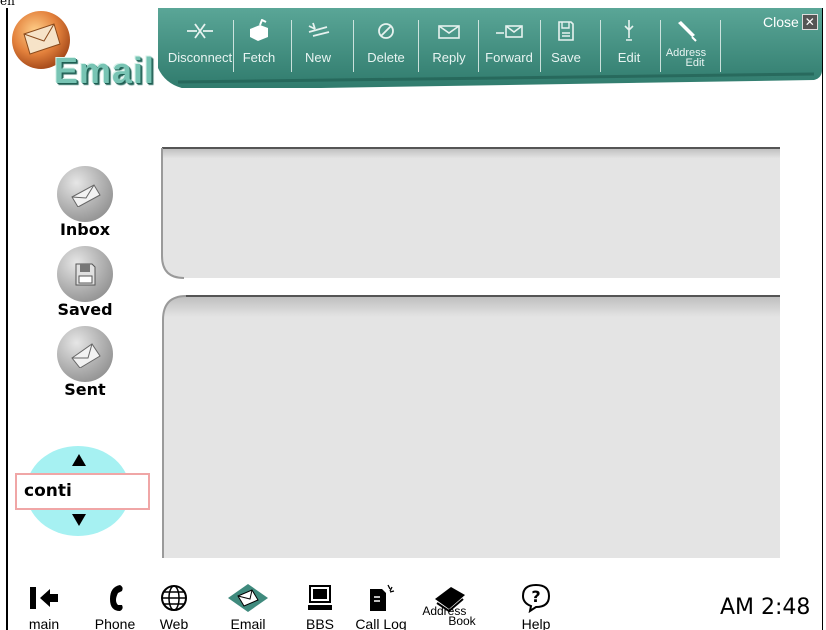  I want to click on saved-icon, so click(85, 274).